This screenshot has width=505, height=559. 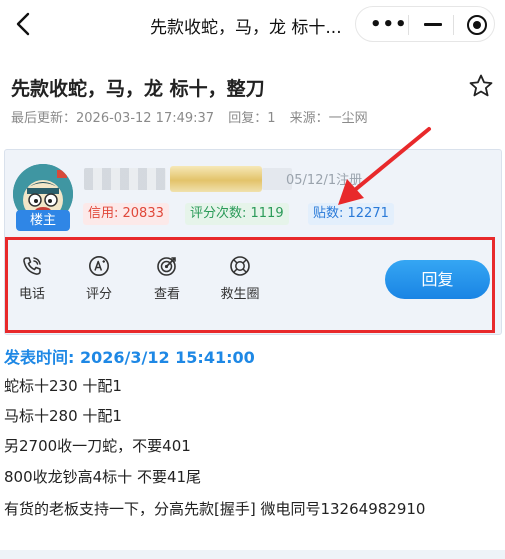 What do you see at coordinates (324, 180) in the screenshot?
I see `register-date: 05/12/1注册` at bounding box center [324, 180].